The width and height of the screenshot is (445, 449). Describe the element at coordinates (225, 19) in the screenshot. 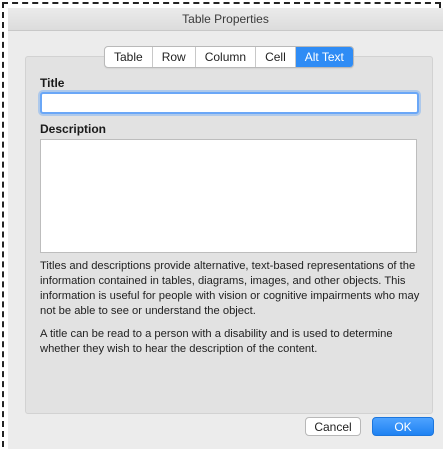

I see `dialog-title: Table Properties` at that location.